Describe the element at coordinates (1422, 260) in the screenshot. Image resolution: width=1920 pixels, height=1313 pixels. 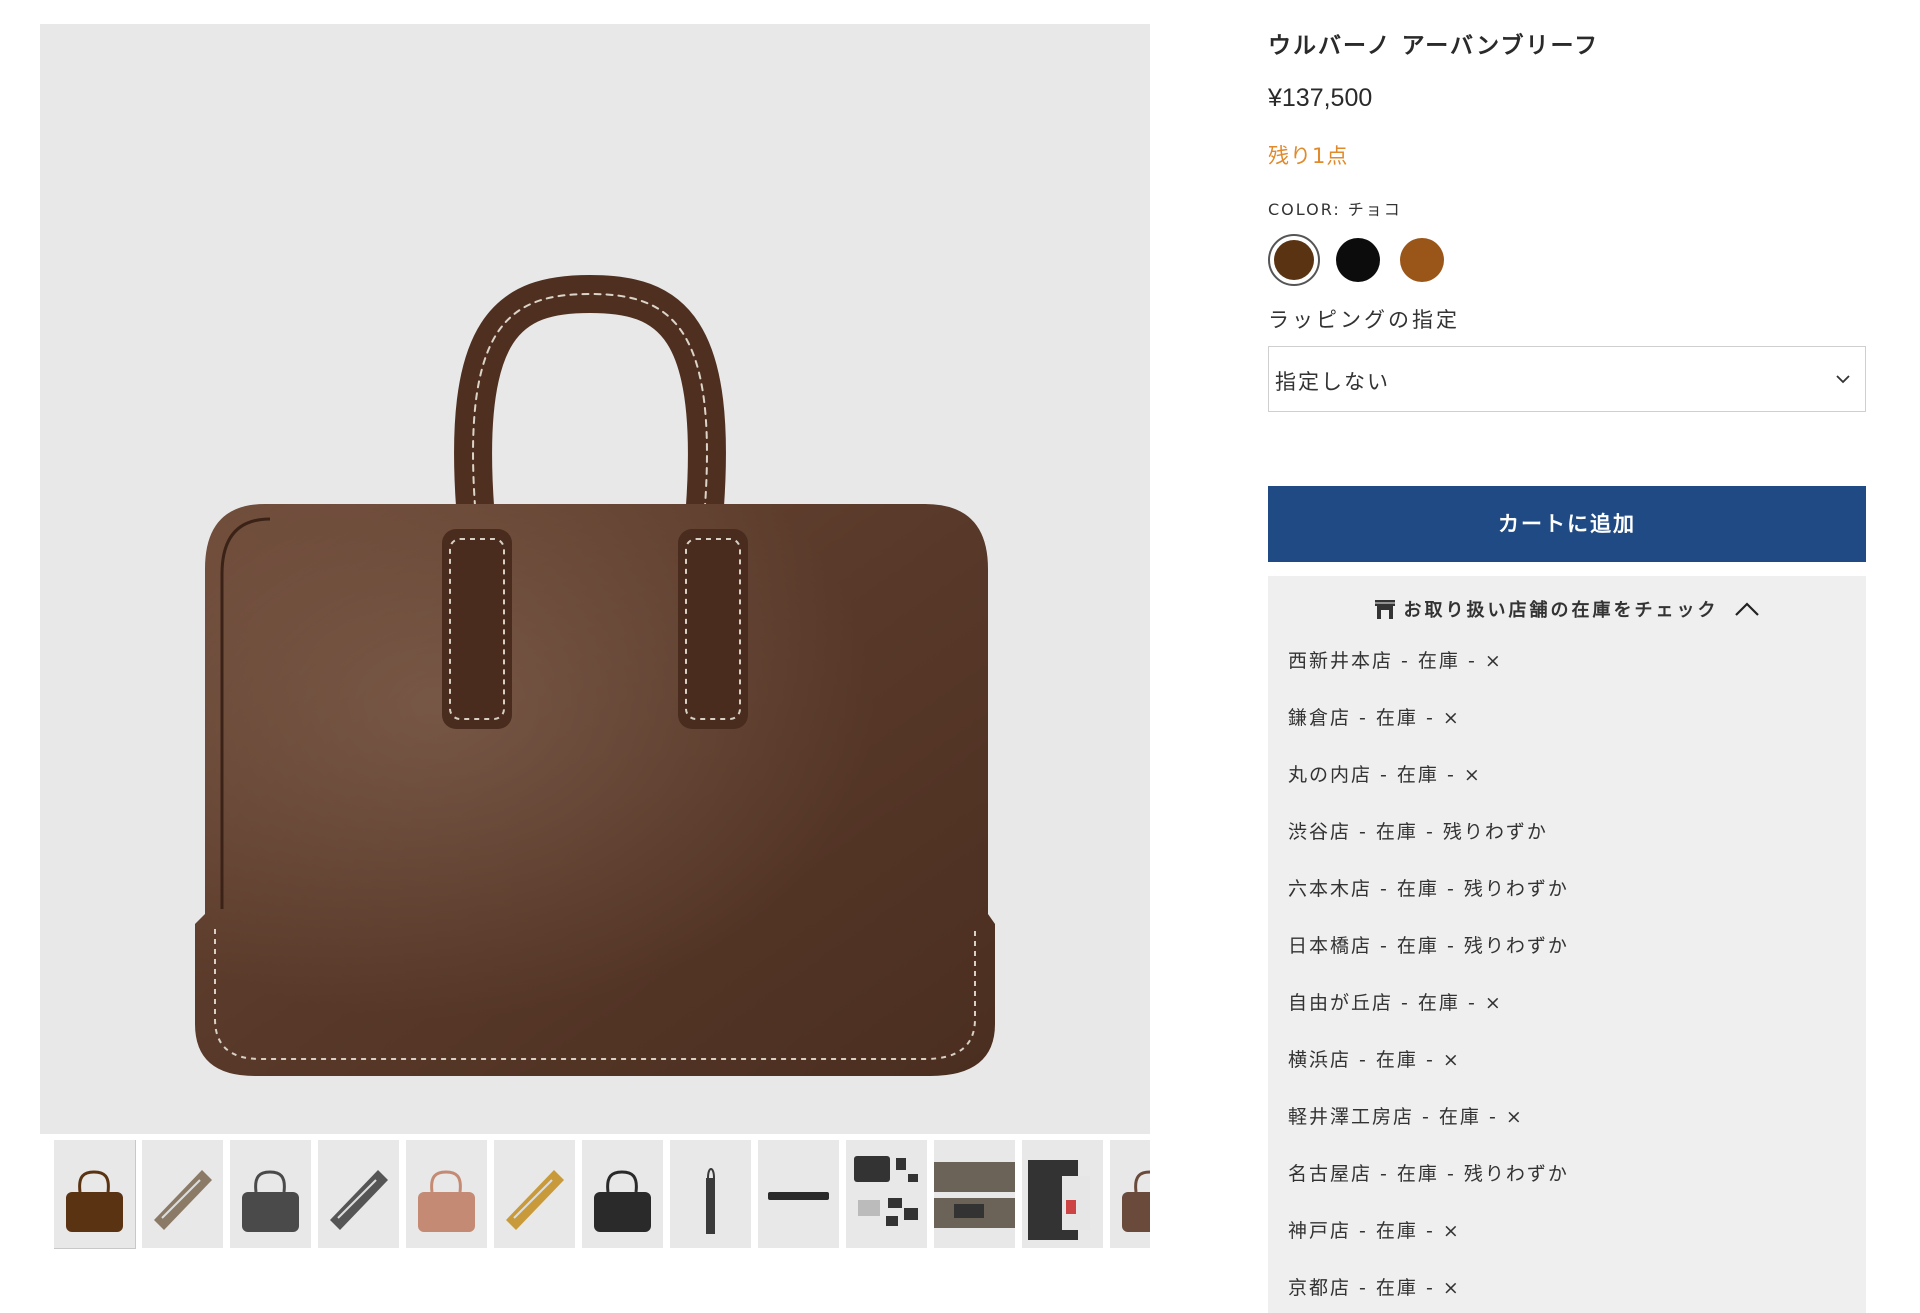
I see `color-swatch-camel` at that location.